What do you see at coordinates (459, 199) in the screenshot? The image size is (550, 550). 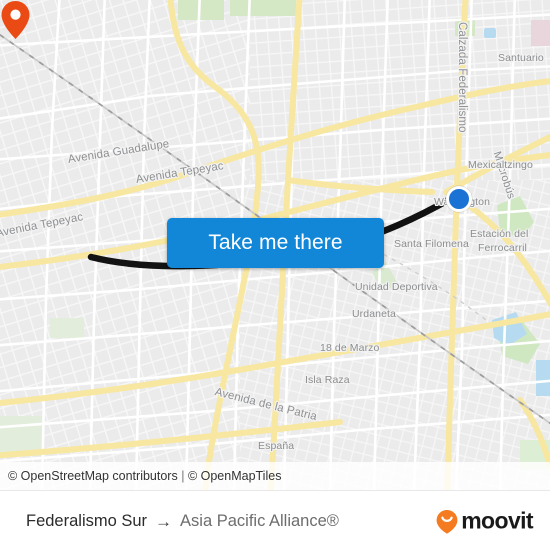 I see `destination-map-marker` at bounding box center [459, 199].